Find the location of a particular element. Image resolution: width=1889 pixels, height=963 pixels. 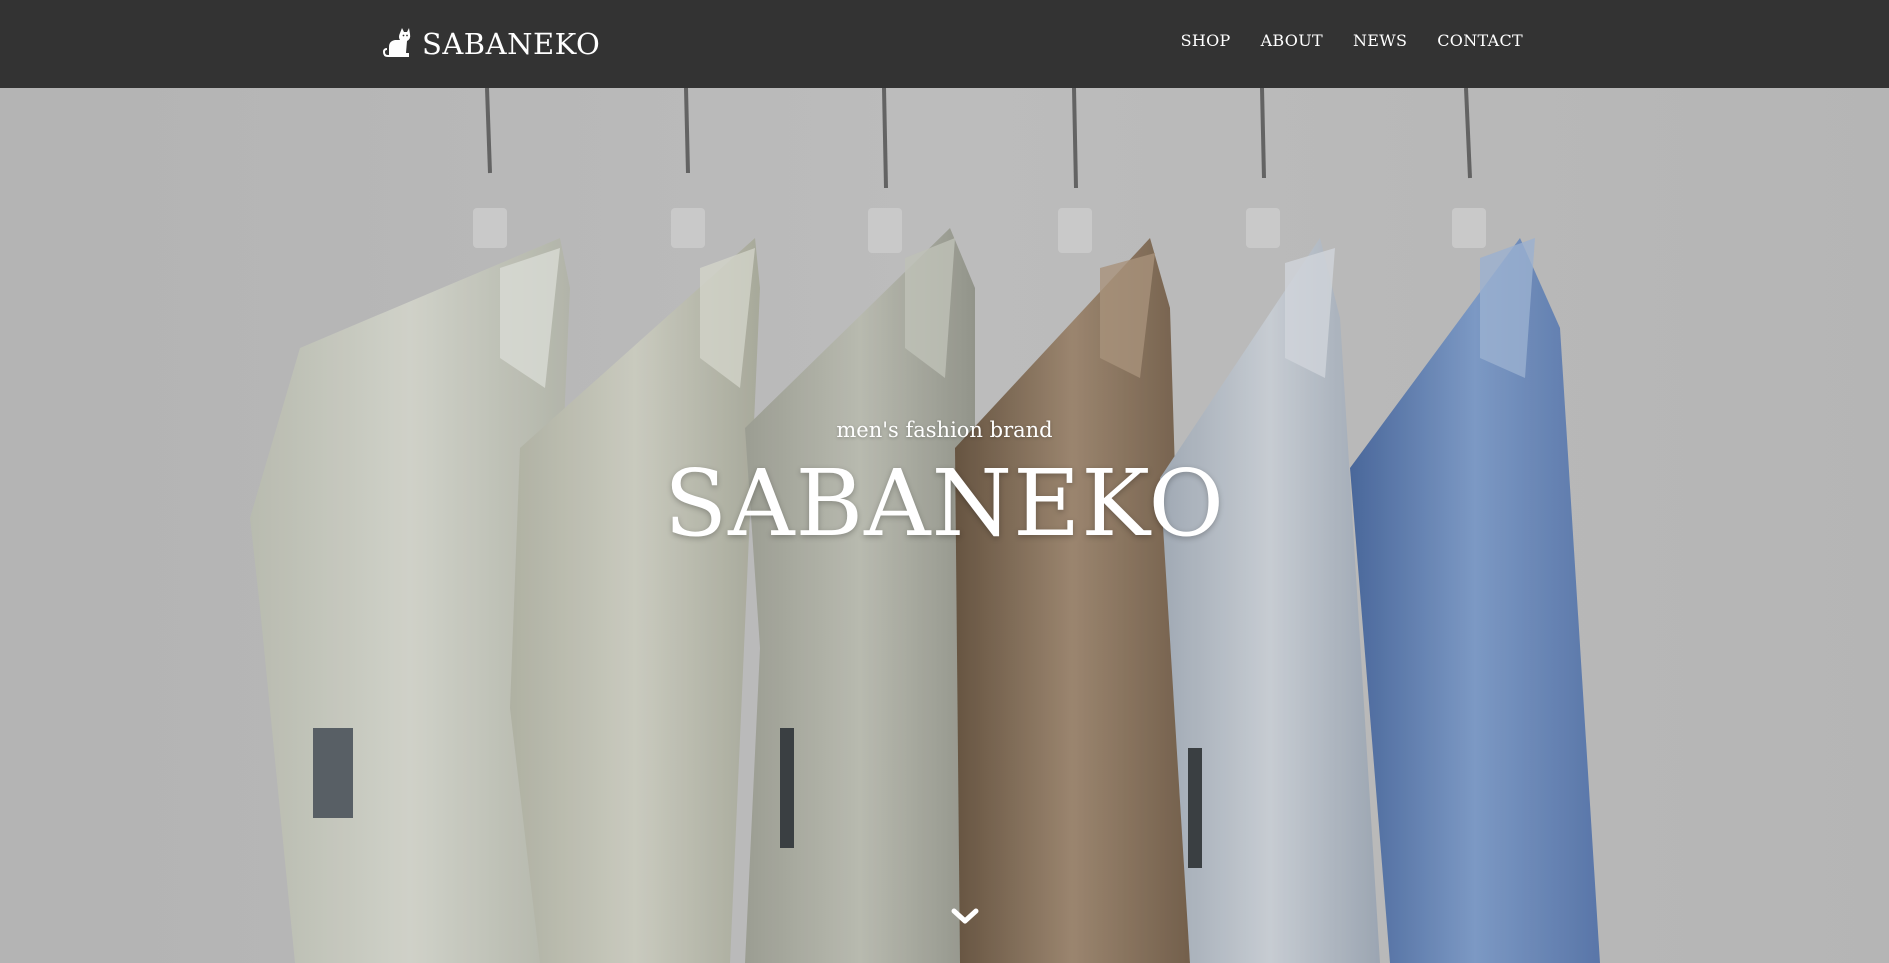

chevron-down-icon is located at coordinates (965, 917).